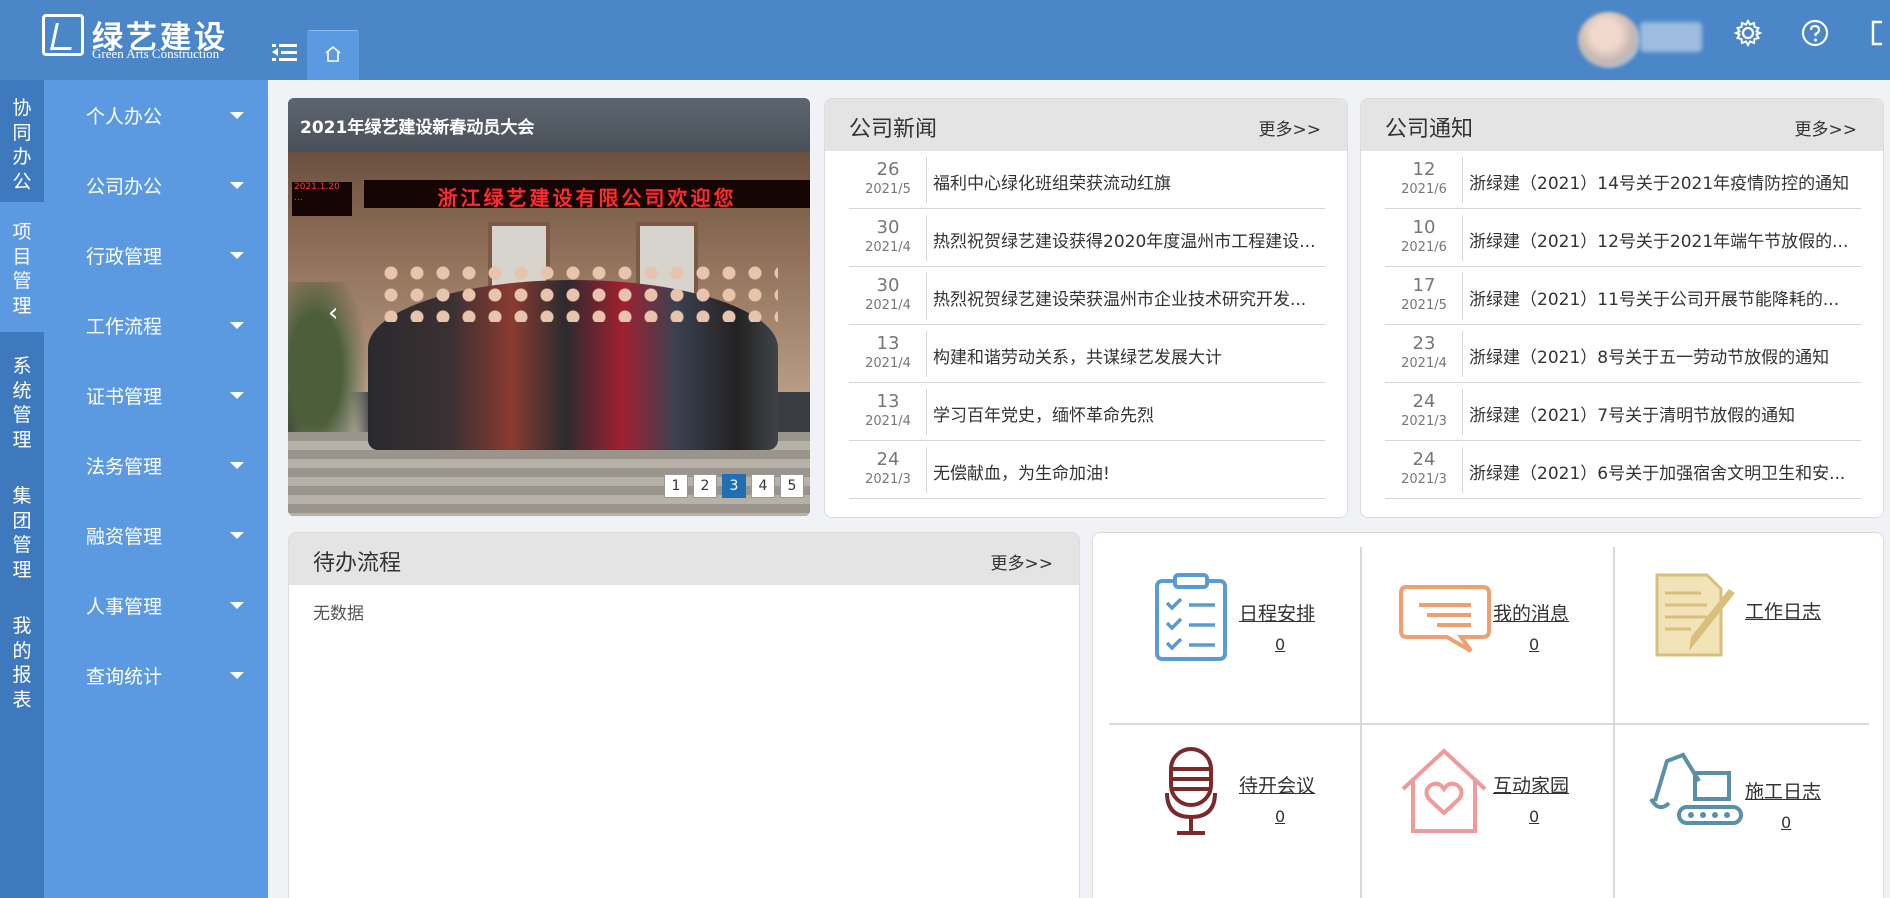 This screenshot has width=1890, height=898. I want to click on quick-link-label: 工作日志, so click(1783, 610).